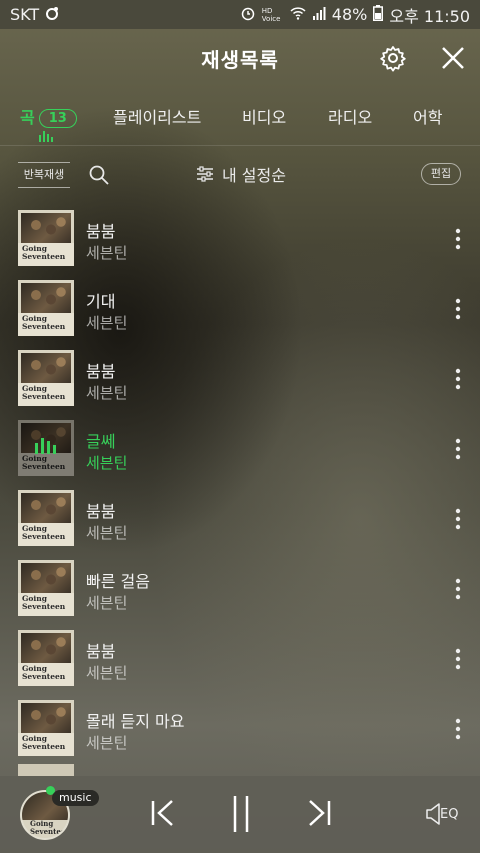  I want to click on mini-player: Going Seventeen music EQ, so click(240, 814).